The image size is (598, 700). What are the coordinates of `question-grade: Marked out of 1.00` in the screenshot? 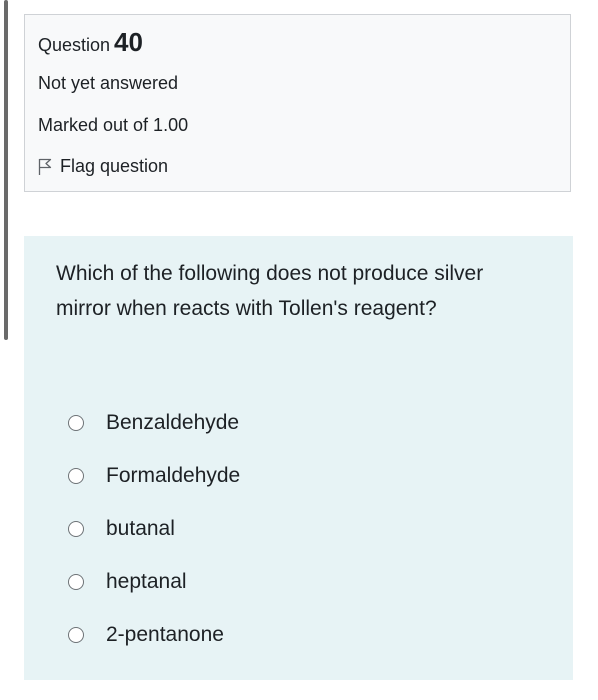 It's located at (113, 125).